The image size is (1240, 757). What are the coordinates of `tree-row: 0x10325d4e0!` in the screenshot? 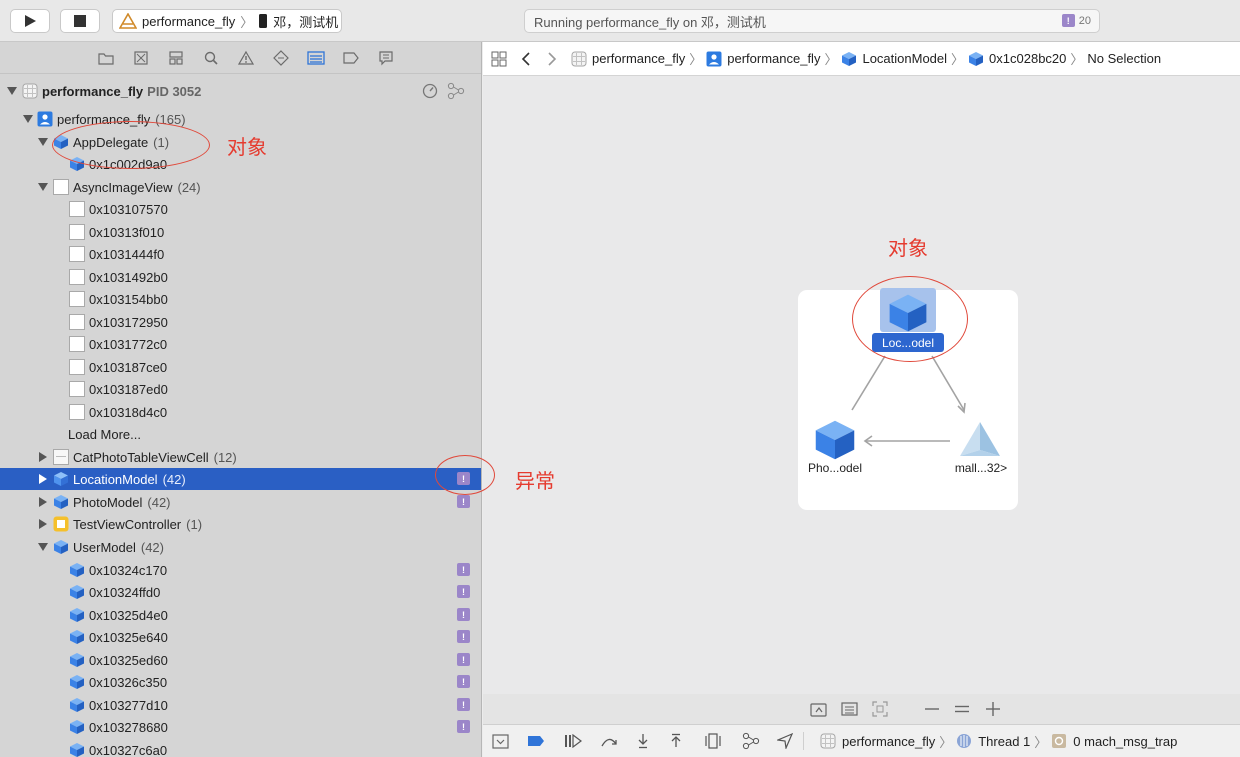 It's located at (240, 615).